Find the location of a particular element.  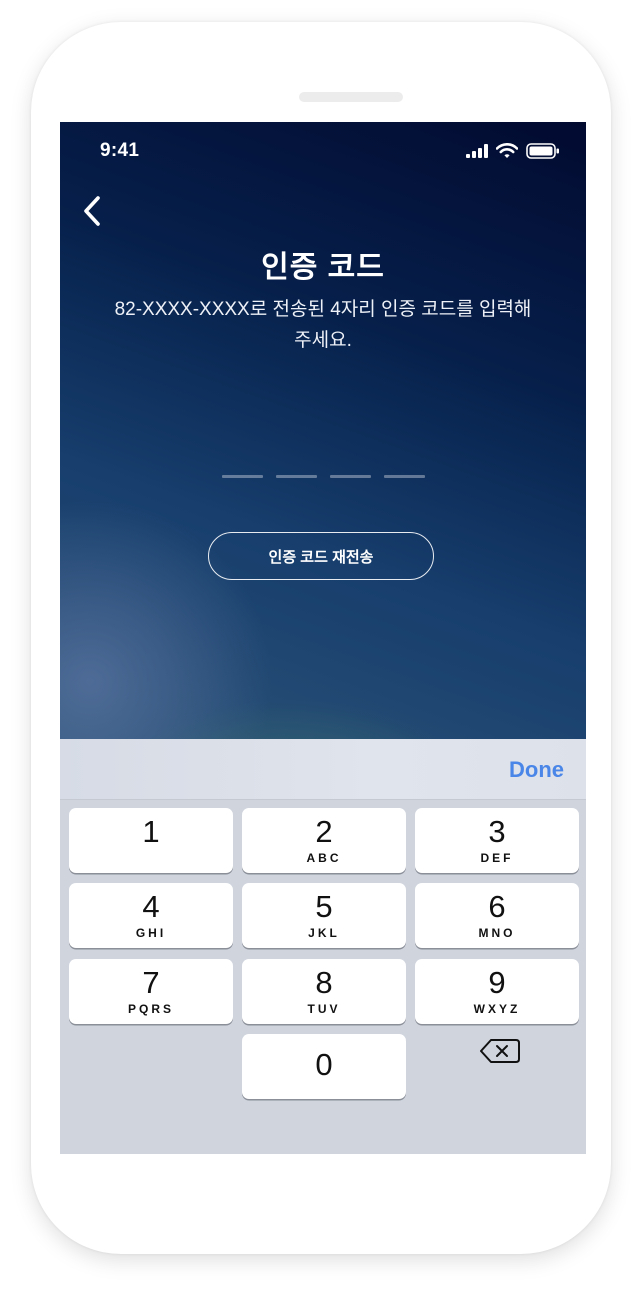

back-chevron-icon is located at coordinates (92, 211).